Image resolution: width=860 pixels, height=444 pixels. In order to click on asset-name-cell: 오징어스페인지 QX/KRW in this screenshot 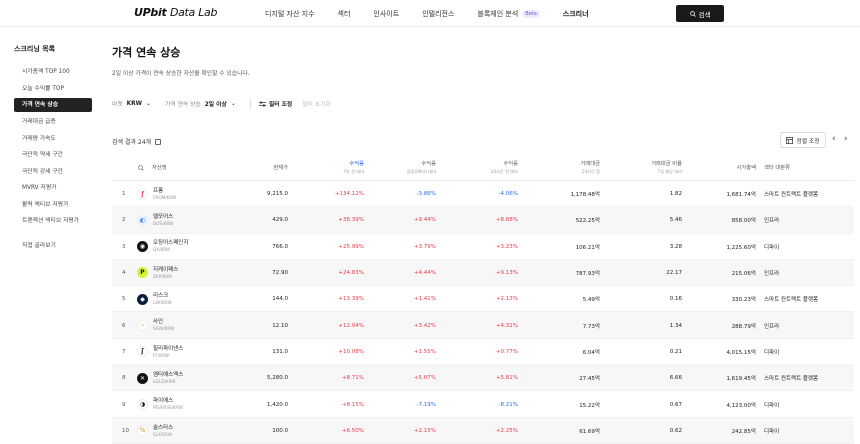, I will do `click(170, 247)`.